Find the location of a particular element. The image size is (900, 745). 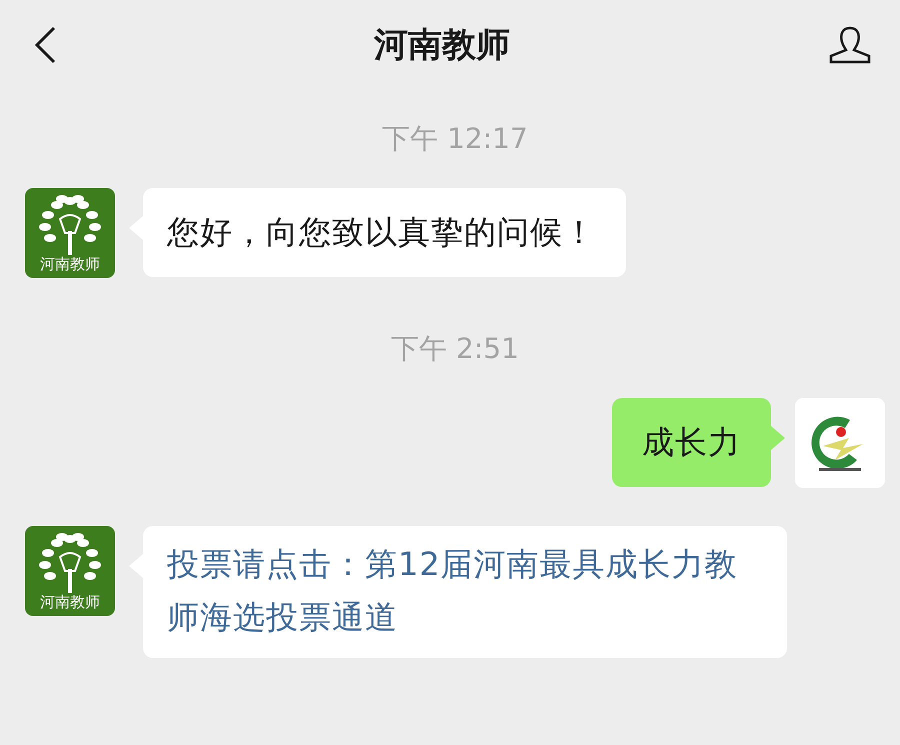

back-icon is located at coordinates (45, 45).